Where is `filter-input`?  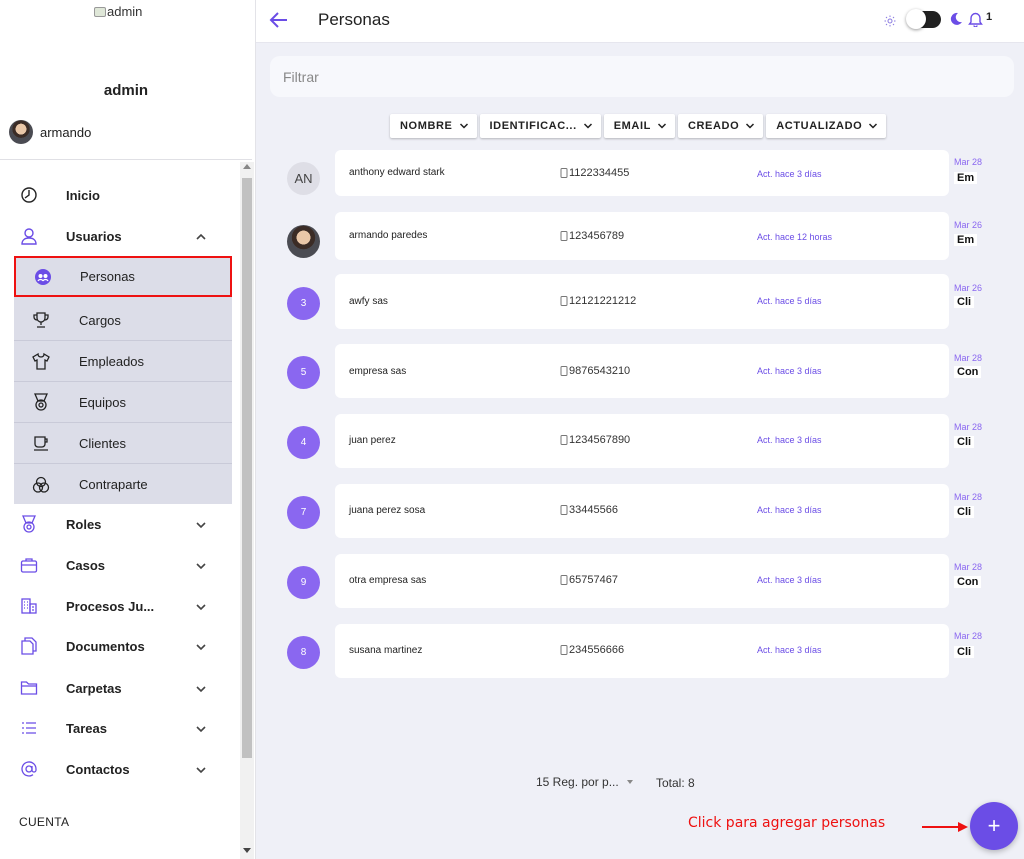
filter-input is located at coordinates (642, 76).